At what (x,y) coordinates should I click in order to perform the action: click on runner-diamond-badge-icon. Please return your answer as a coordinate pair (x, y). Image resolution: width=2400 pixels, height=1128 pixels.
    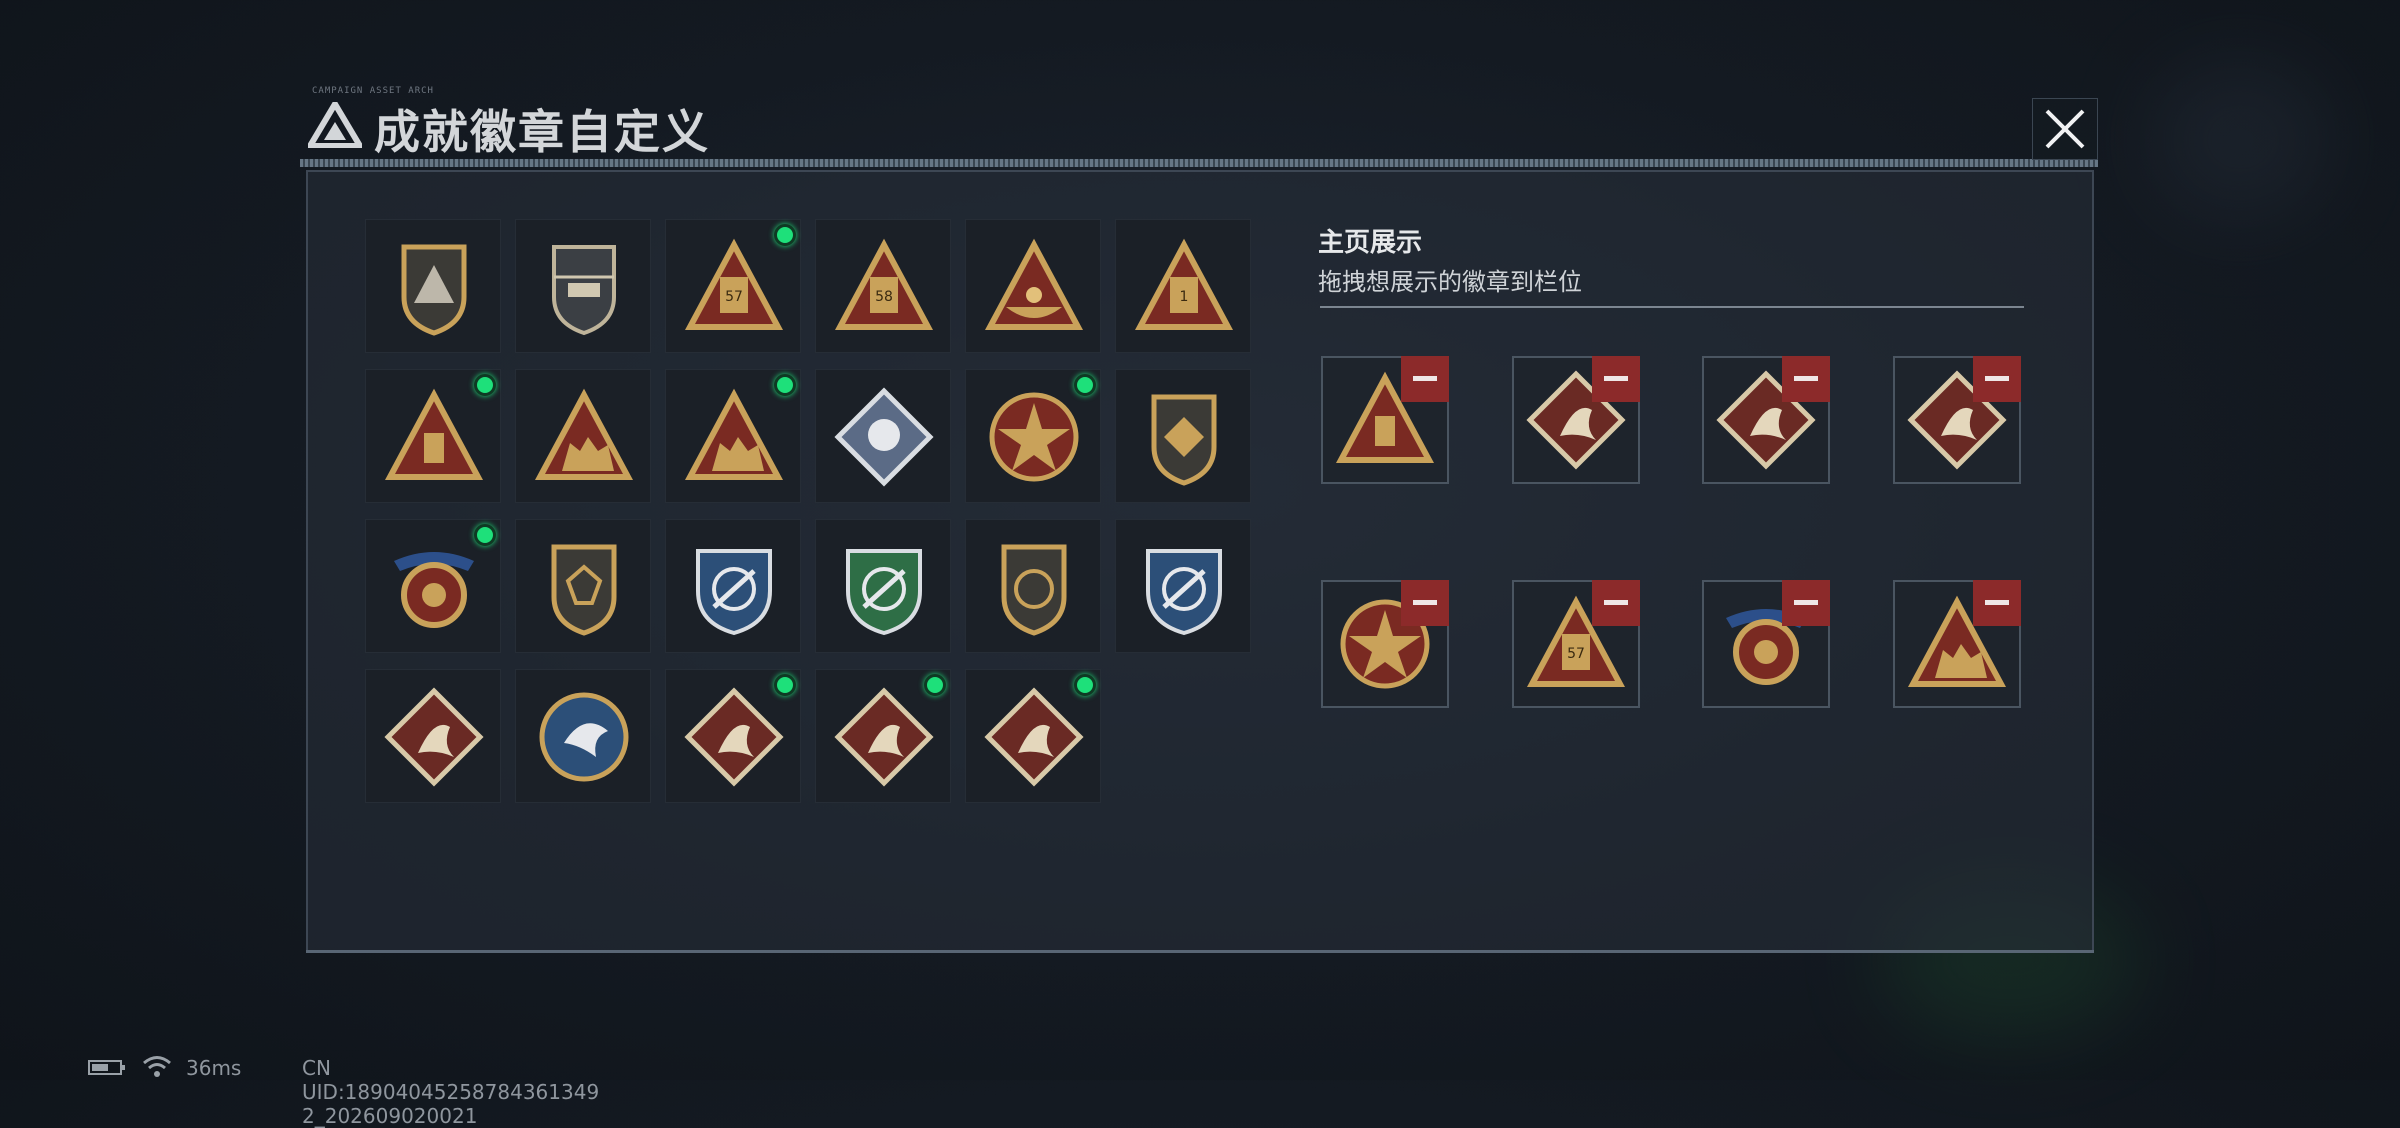
    Looking at the image, I should click on (1034, 737).